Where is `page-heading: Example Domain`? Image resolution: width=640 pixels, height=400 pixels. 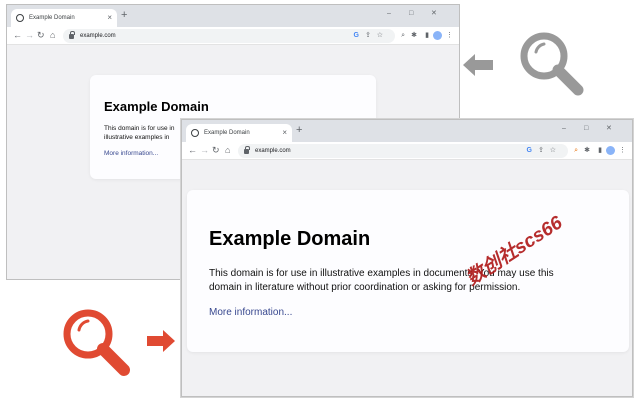 page-heading: Example Domain is located at coordinates (156, 106).